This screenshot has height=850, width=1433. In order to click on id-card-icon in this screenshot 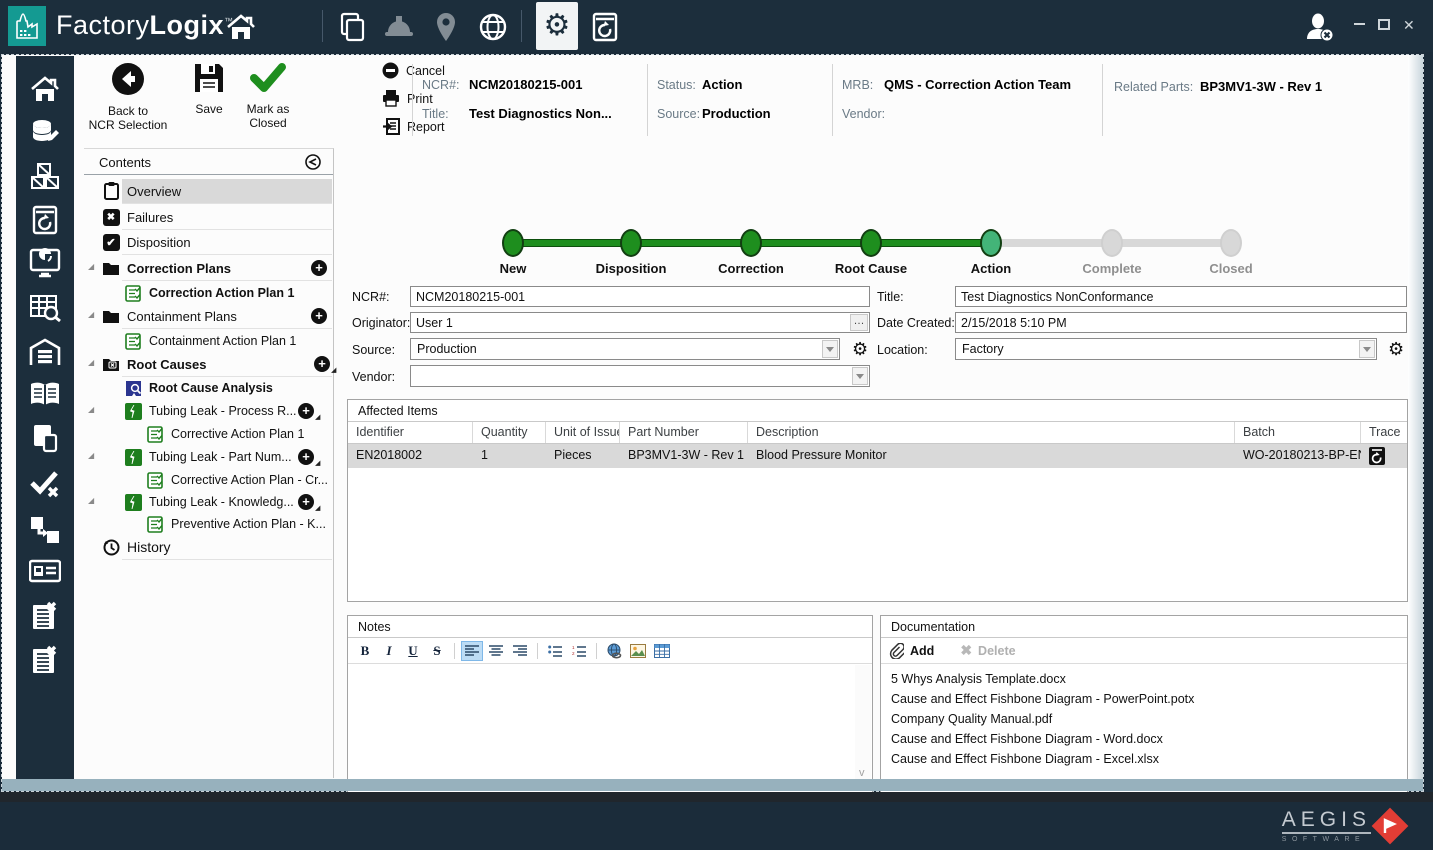, I will do `click(45, 571)`.